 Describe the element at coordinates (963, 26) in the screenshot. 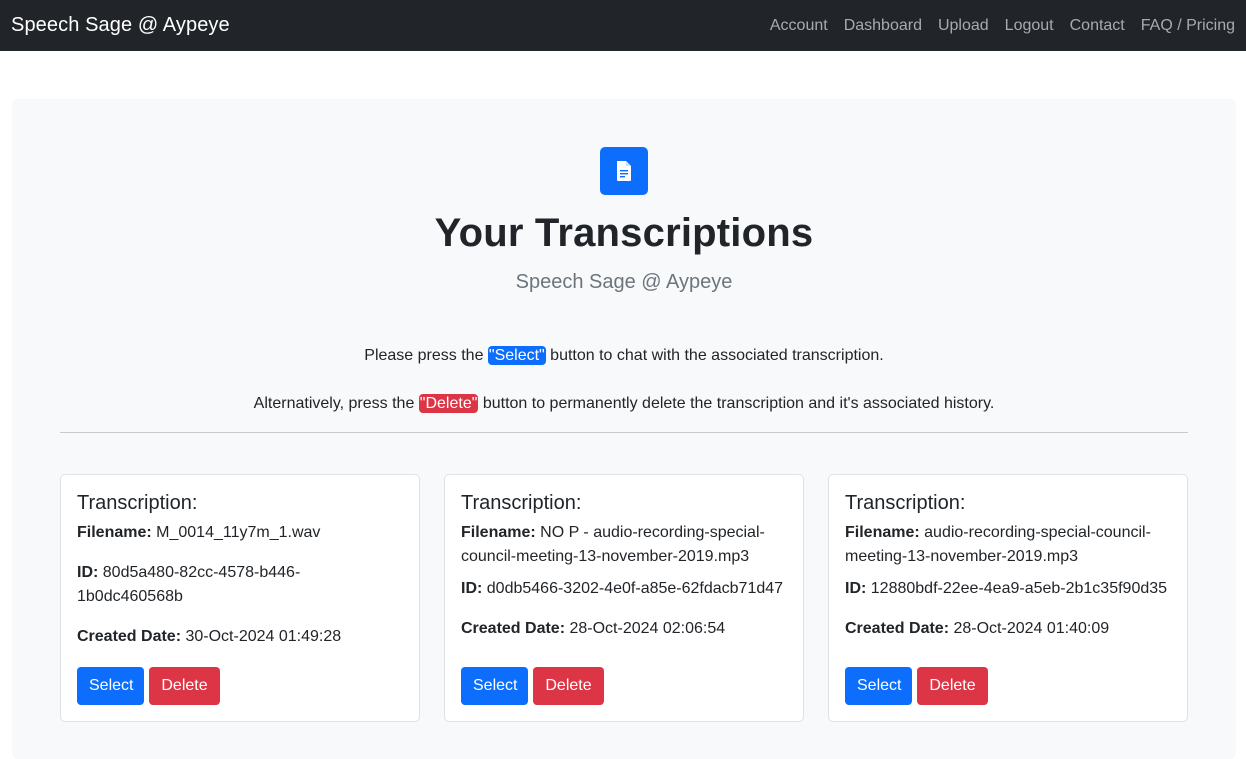

I see `nav-upload: Upload` at that location.